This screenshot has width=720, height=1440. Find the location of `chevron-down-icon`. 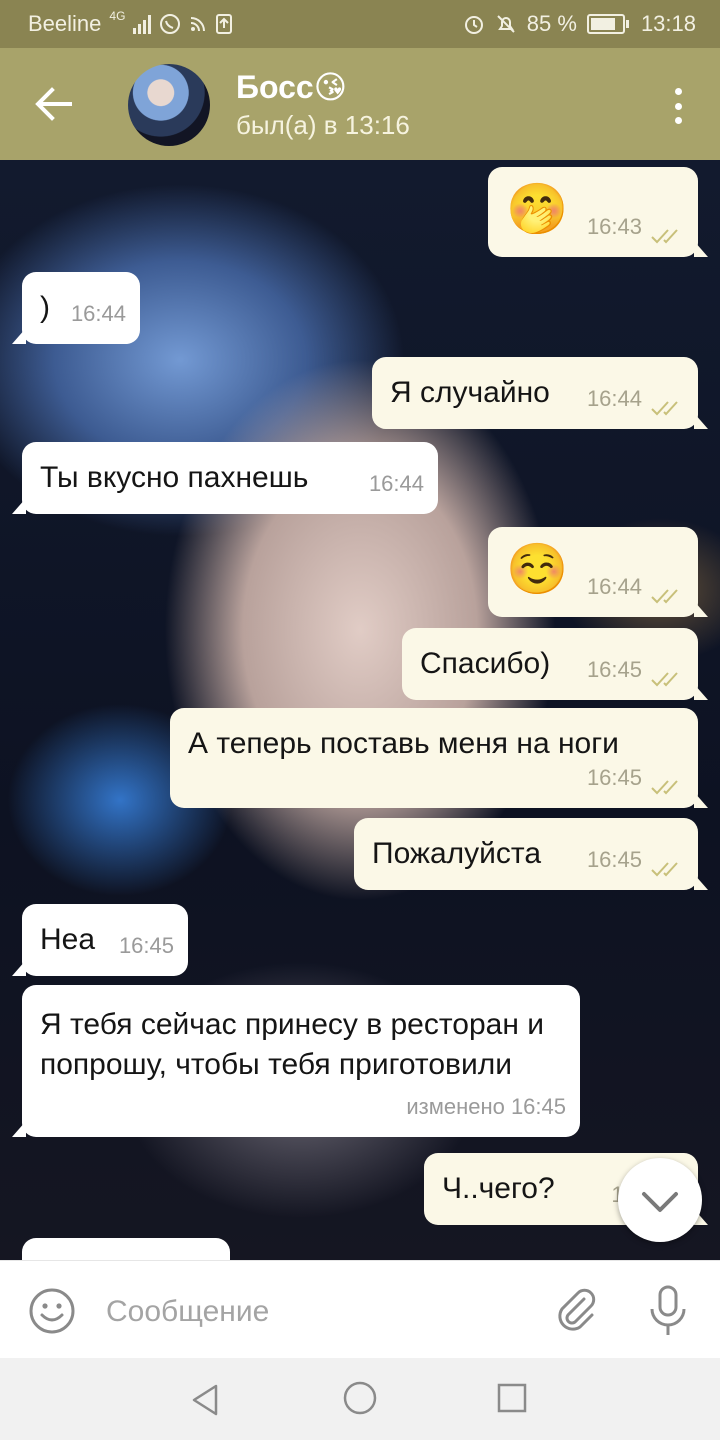

chevron-down-icon is located at coordinates (660, 1202).